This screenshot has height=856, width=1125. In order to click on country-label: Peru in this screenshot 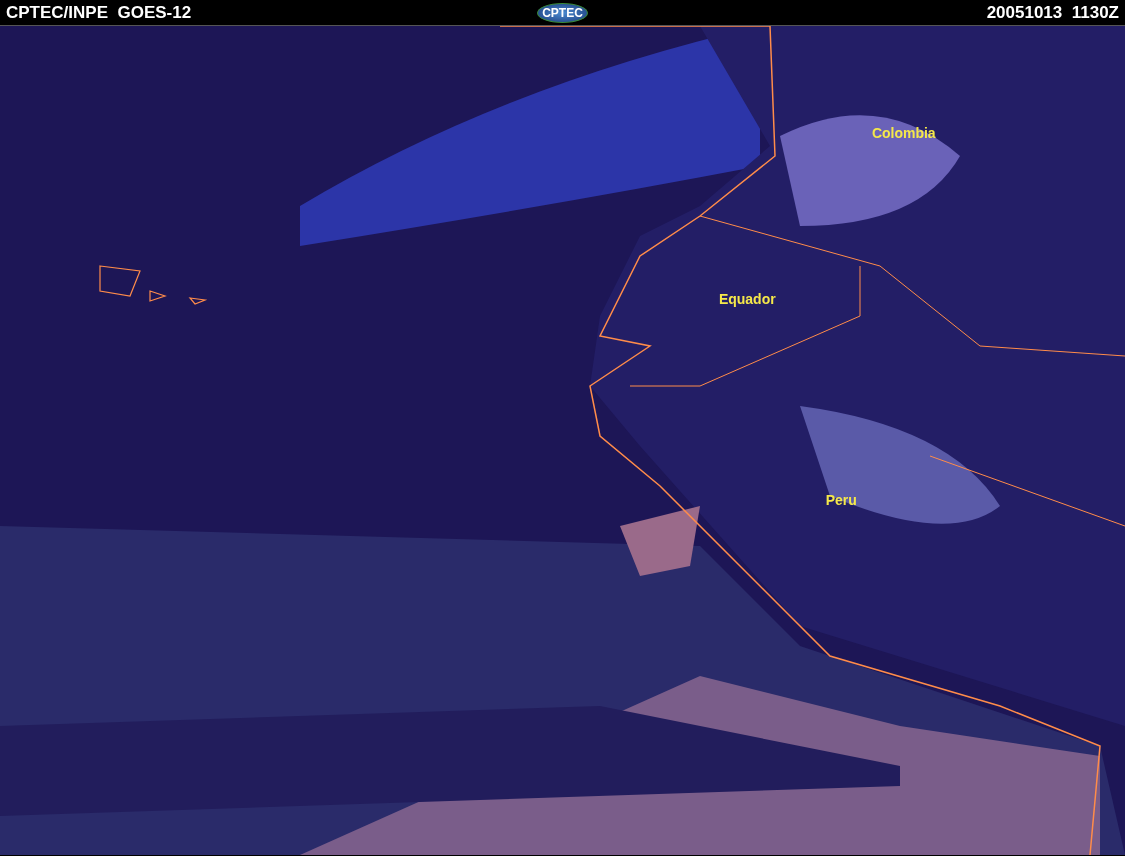, I will do `click(841, 499)`.